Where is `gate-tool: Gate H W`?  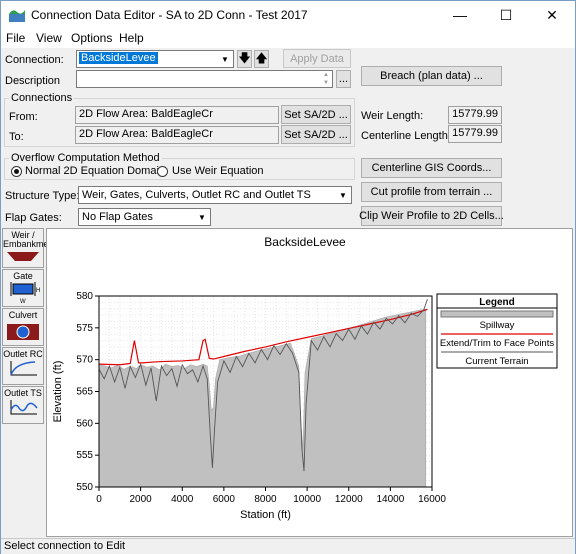 gate-tool: Gate H W is located at coordinates (23, 288).